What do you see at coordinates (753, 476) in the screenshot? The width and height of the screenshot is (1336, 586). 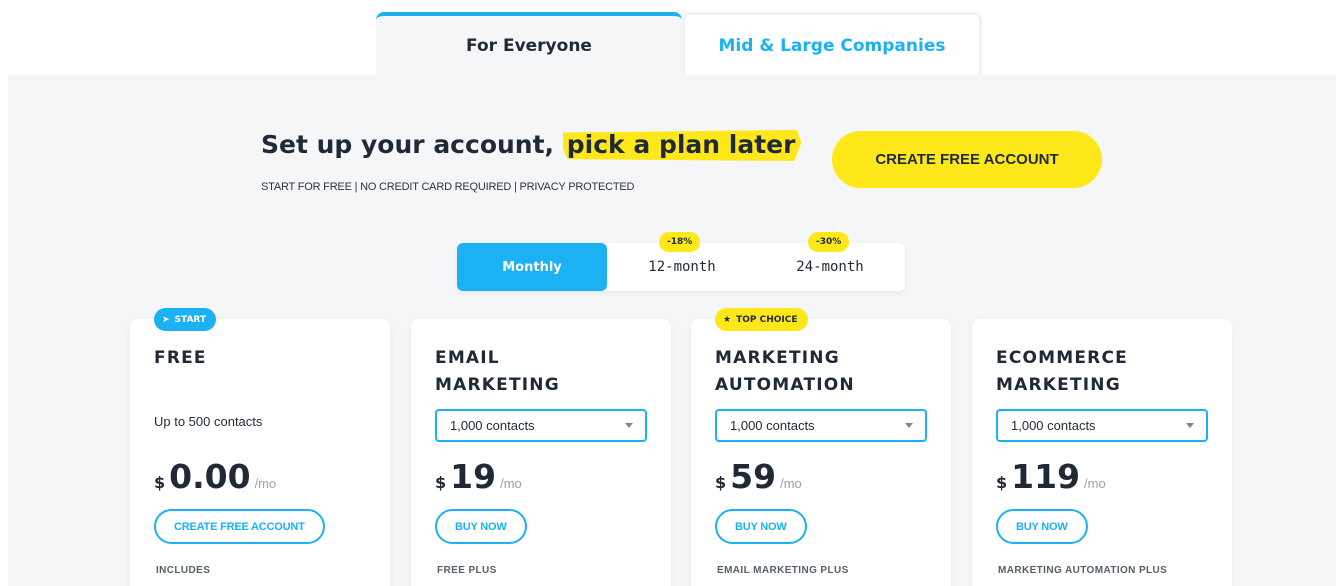 I see `price-amount: 59` at bounding box center [753, 476].